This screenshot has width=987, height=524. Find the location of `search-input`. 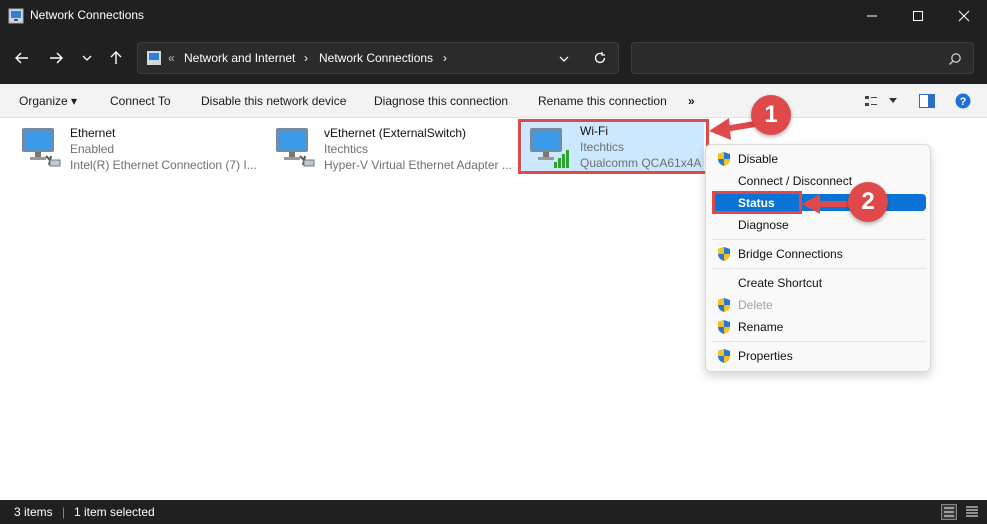

search-input is located at coordinates (802, 58).